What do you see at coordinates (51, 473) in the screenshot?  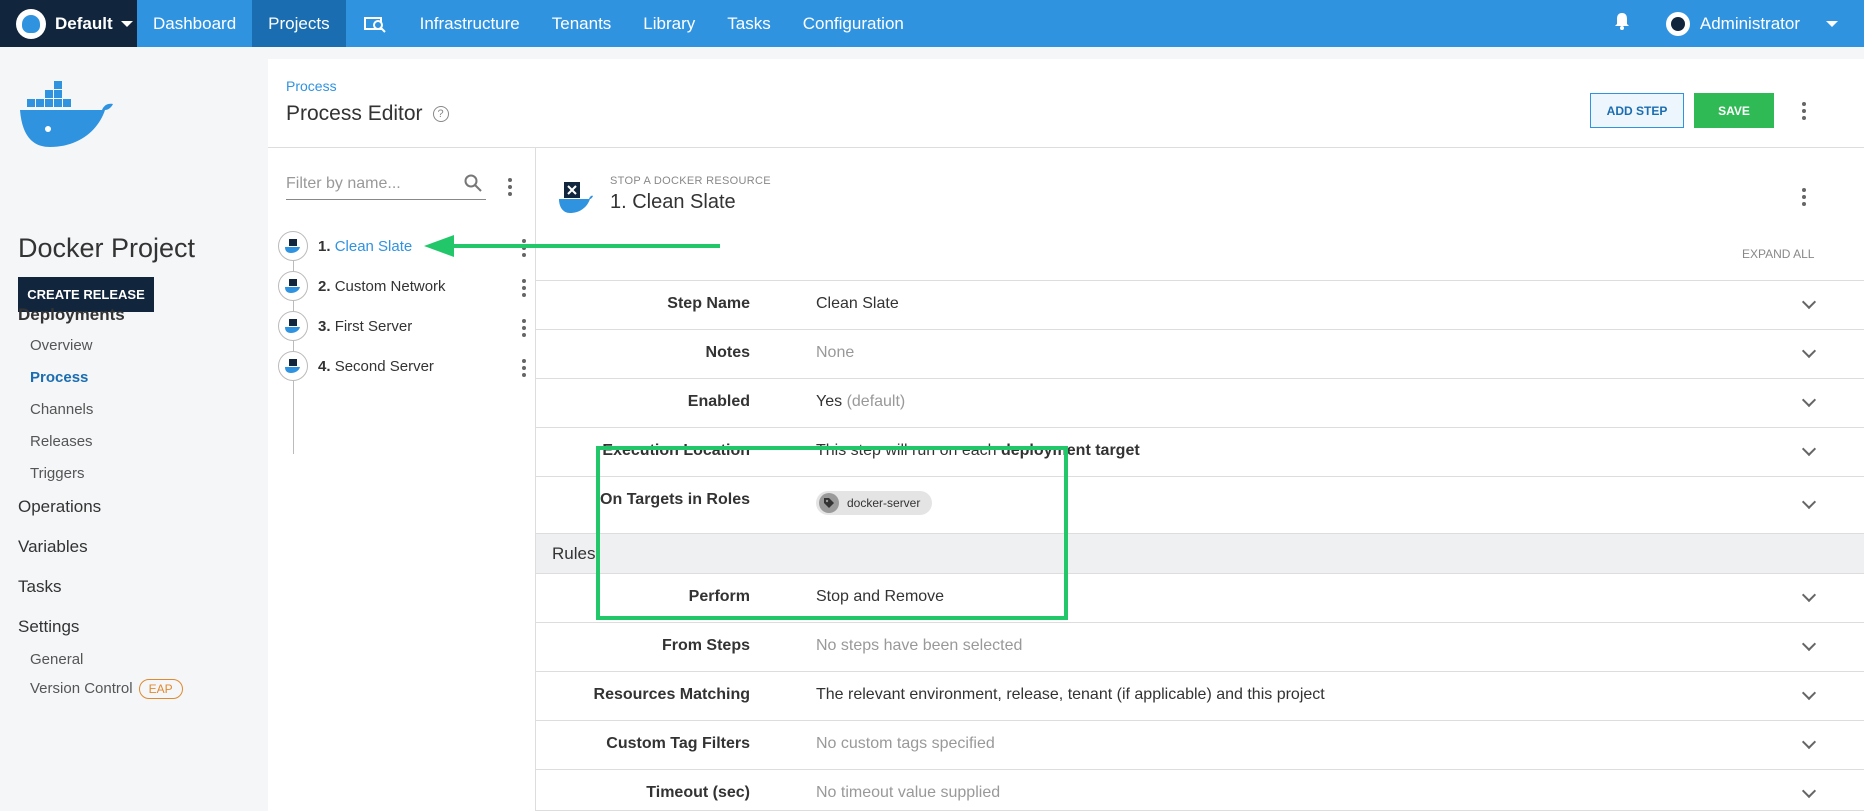 I see `nav-triggers: Triggers` at bounding box center [51, 473].